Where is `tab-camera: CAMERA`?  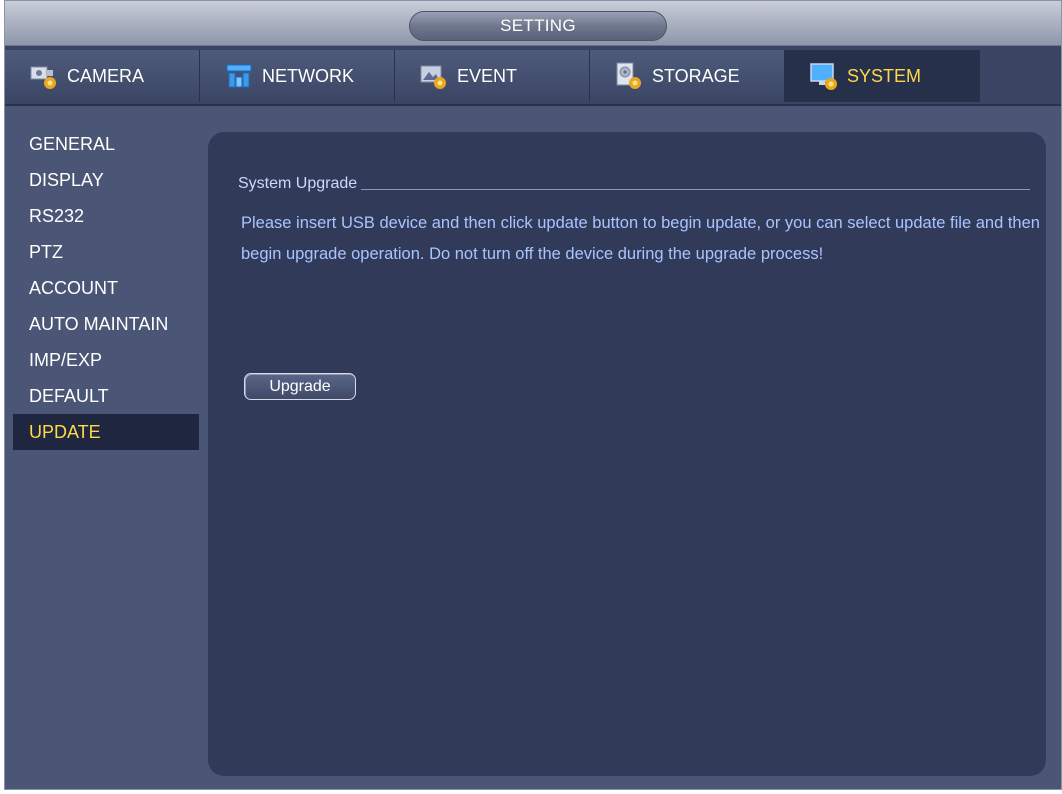
tab-camera: CAMERA is located at coordinates (102, 76).